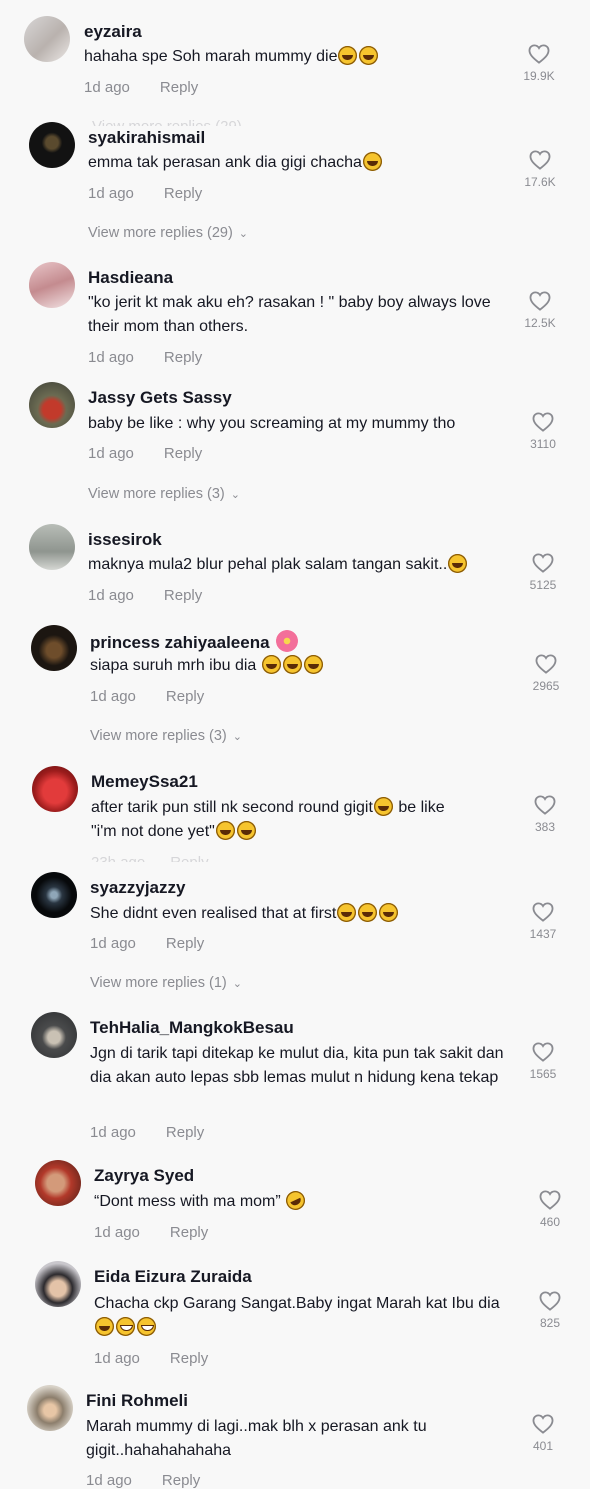 This screenshot has height=1489, width=590. I want to click on like-count: 5125, so click(543, 585).